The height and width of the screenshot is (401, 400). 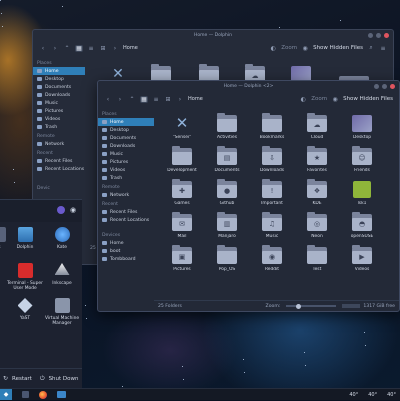 What do you see at coordinates (272, 225) in the screenshot?
I see `file-item: ♫ Music` at bounding box center [272, 225].